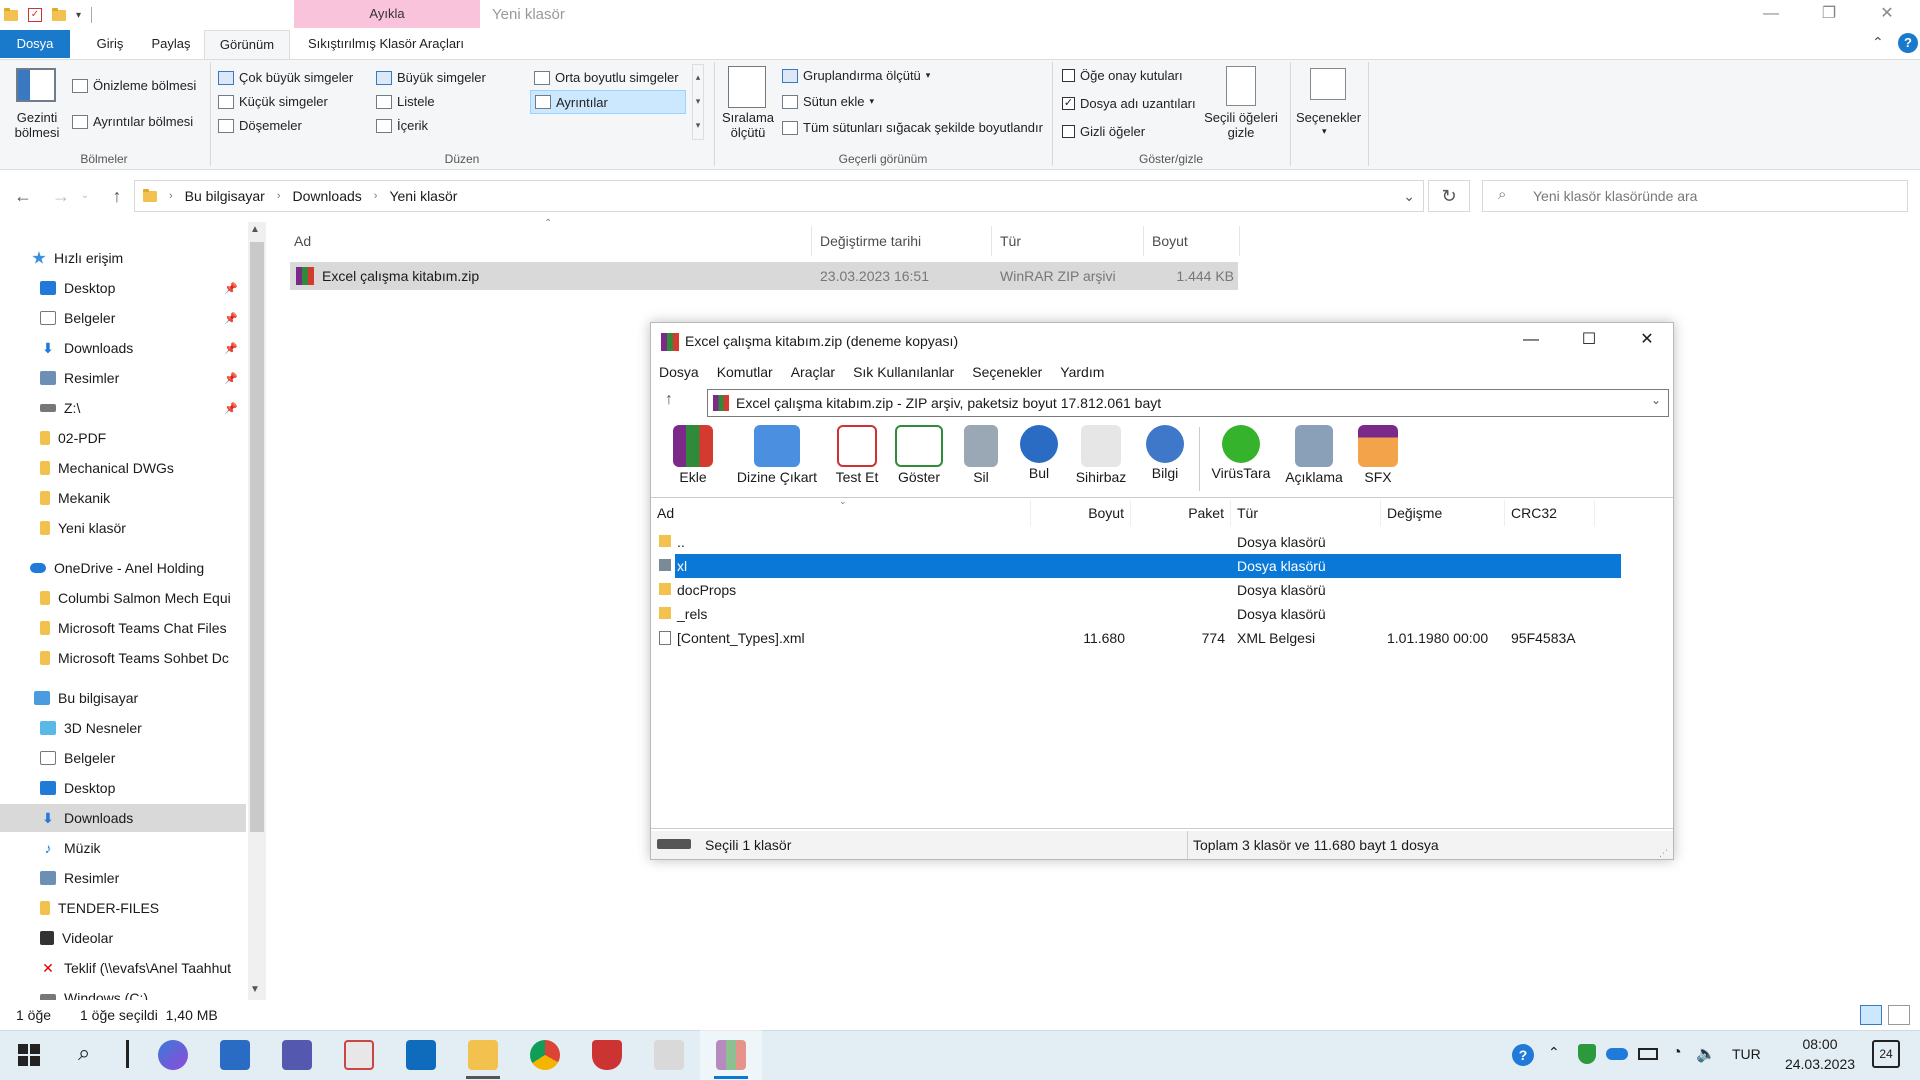  What do you see at coordinates (123, 698) in the screenshot?
I see `sidebar-item-this-pc: Bu bilgisayar` at bounding box center [123, 698].